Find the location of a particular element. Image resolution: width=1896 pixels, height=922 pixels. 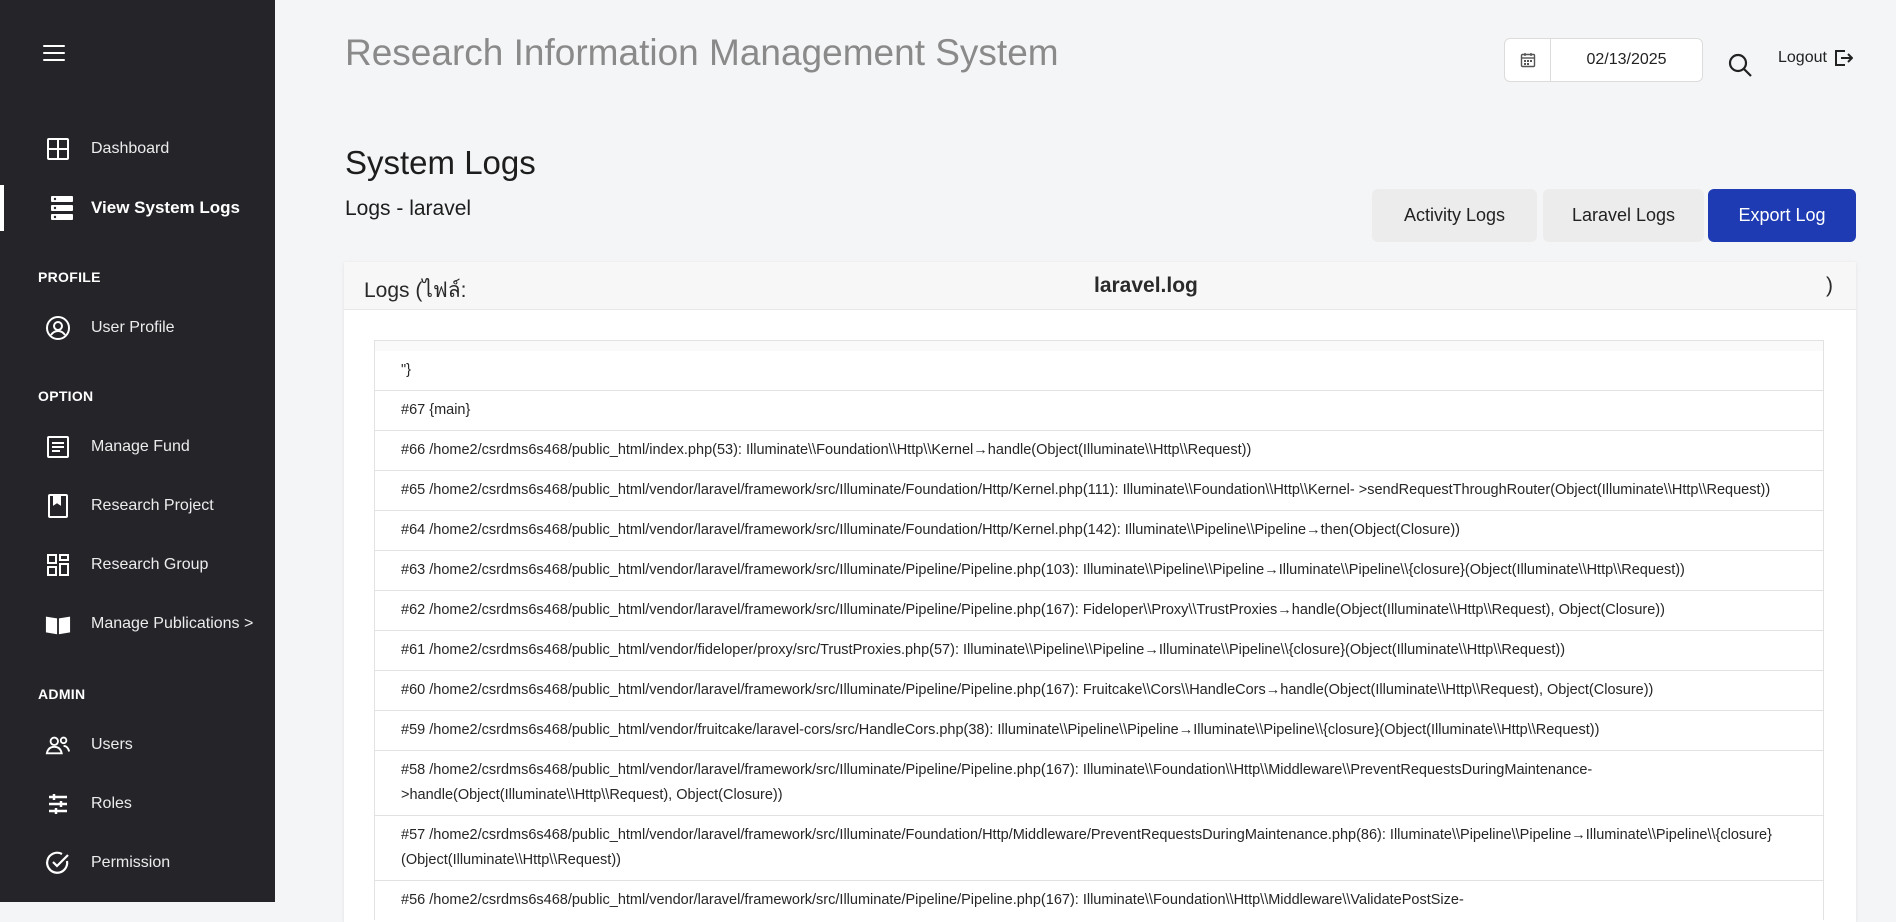

sidebar-item-manage-publications: Manage Publications > is located at coordinates (137, 624).